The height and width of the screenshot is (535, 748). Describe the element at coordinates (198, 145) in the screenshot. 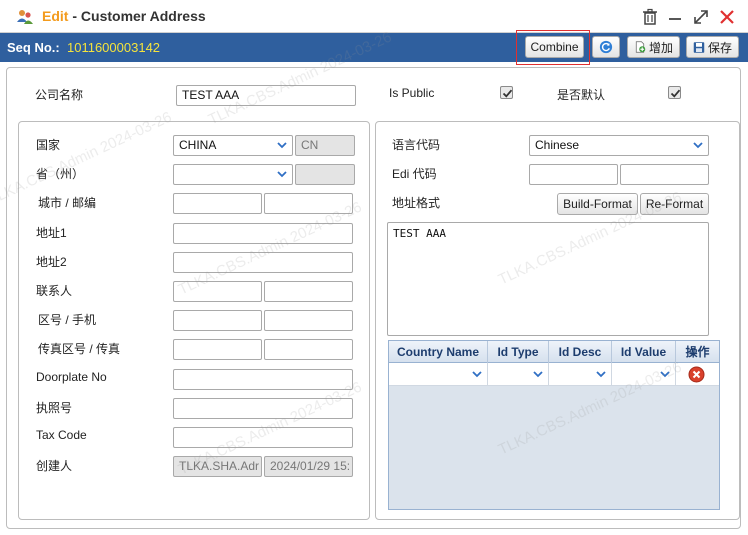

I see `country-value: CHINA` at that location.